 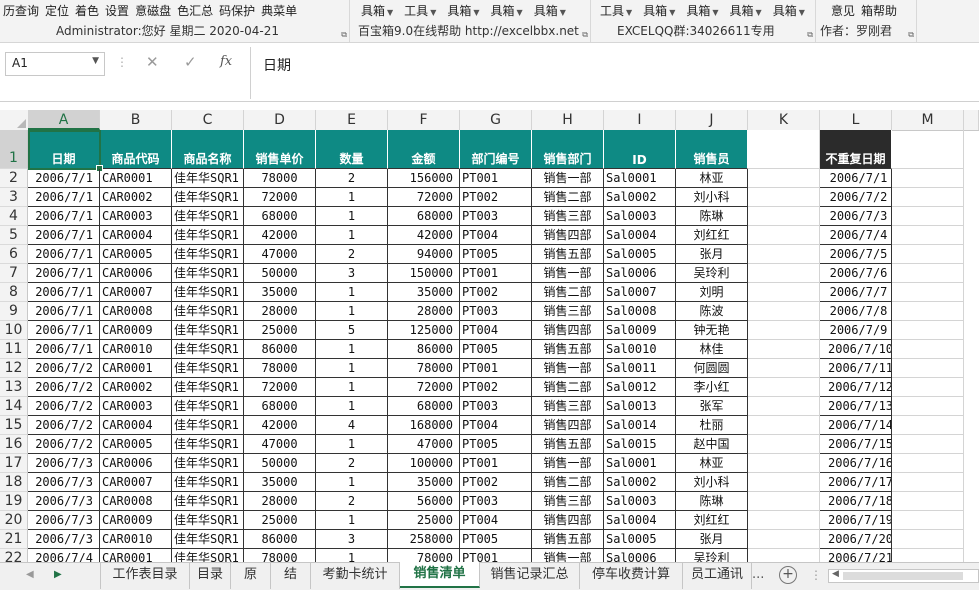 I want to click on cell-h5: 销售四部, so click(x=568, y=235).